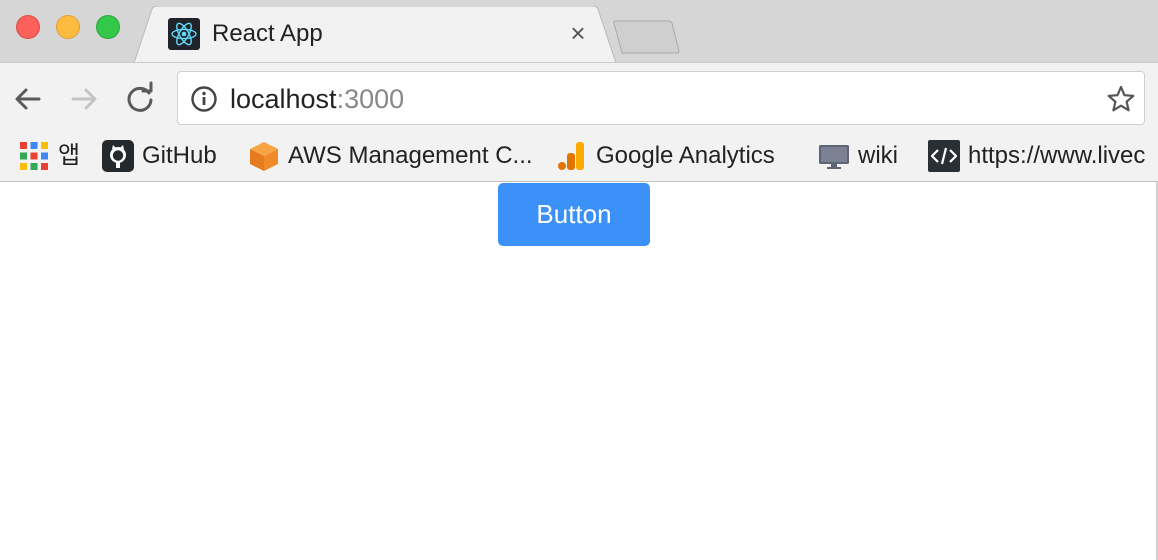 This screenshot has width=1158, height=560. I want to click on back-button, so click(28, 99).